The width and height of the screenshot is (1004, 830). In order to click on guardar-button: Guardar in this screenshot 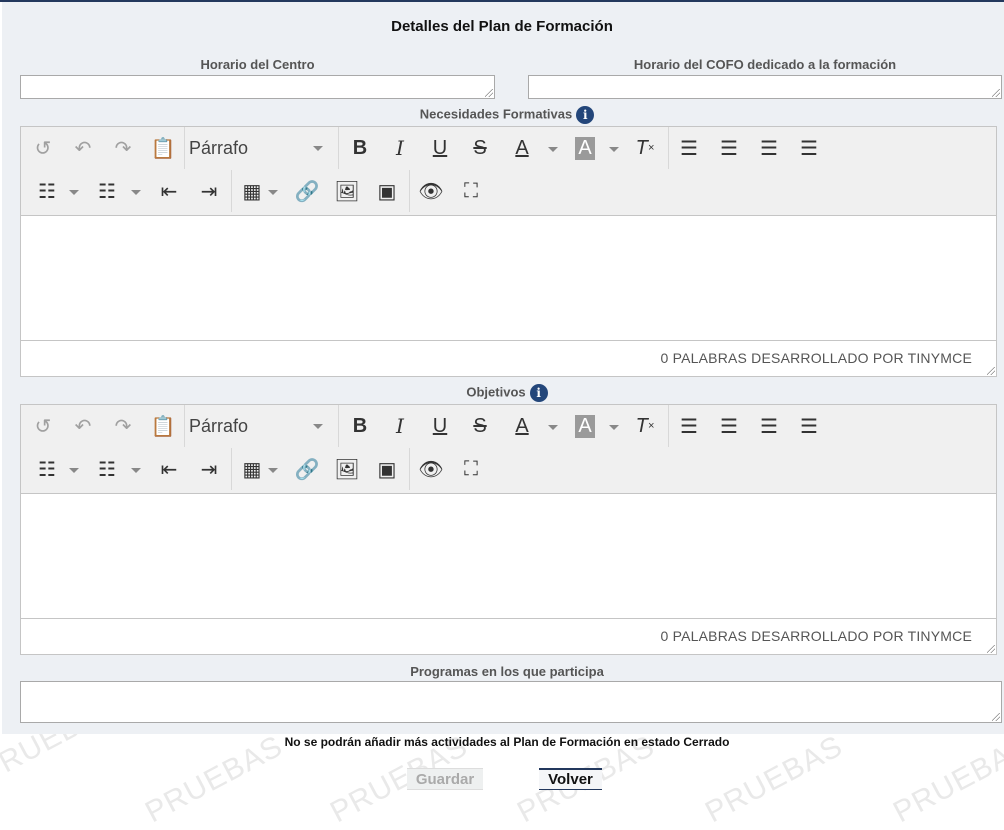, I will do `click(445, 779)`.